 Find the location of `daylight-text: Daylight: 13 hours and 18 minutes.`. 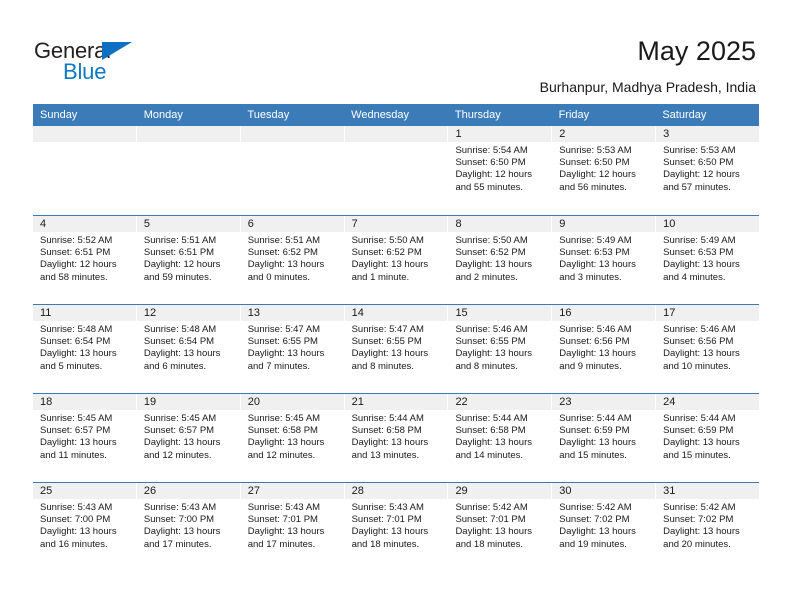

daylight-text: Daylight: 13 hours and 18 minutes. is located at coordinates (494, 538).